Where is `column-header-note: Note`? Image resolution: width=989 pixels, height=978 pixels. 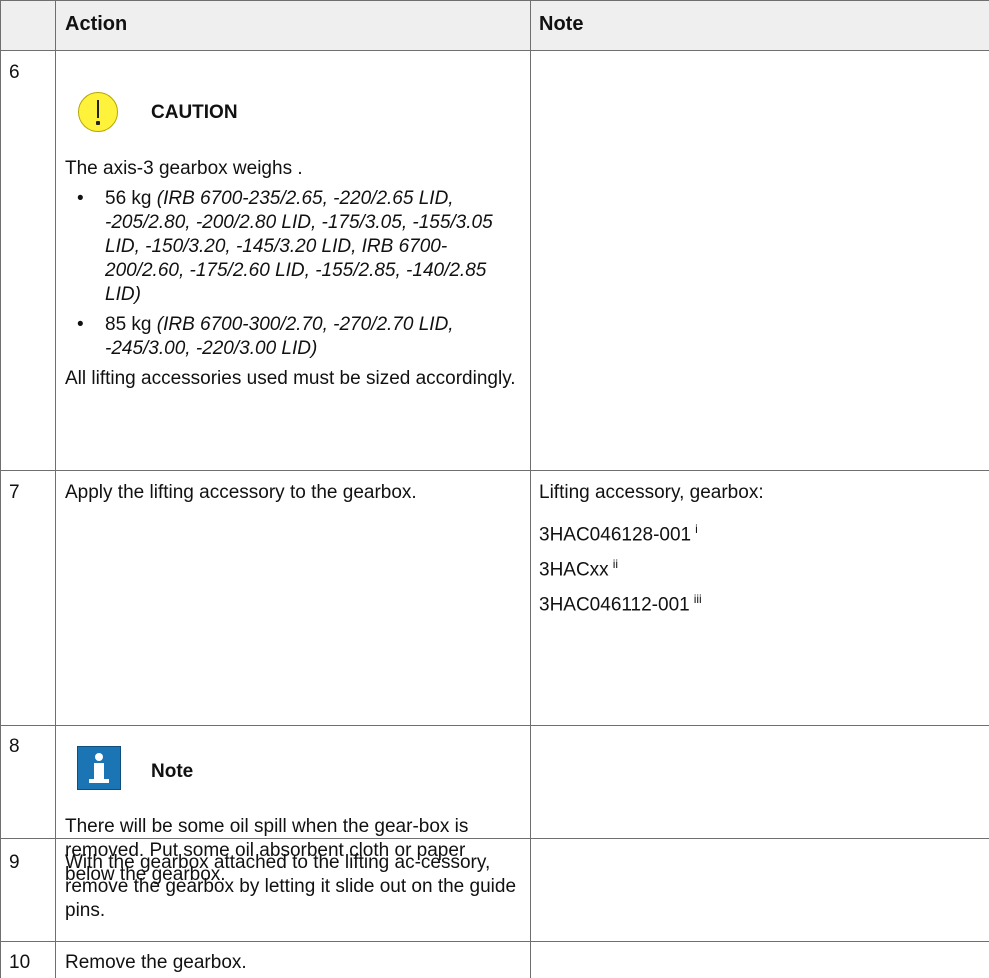
column-header-note: Note is located at coordinates (561, 24).